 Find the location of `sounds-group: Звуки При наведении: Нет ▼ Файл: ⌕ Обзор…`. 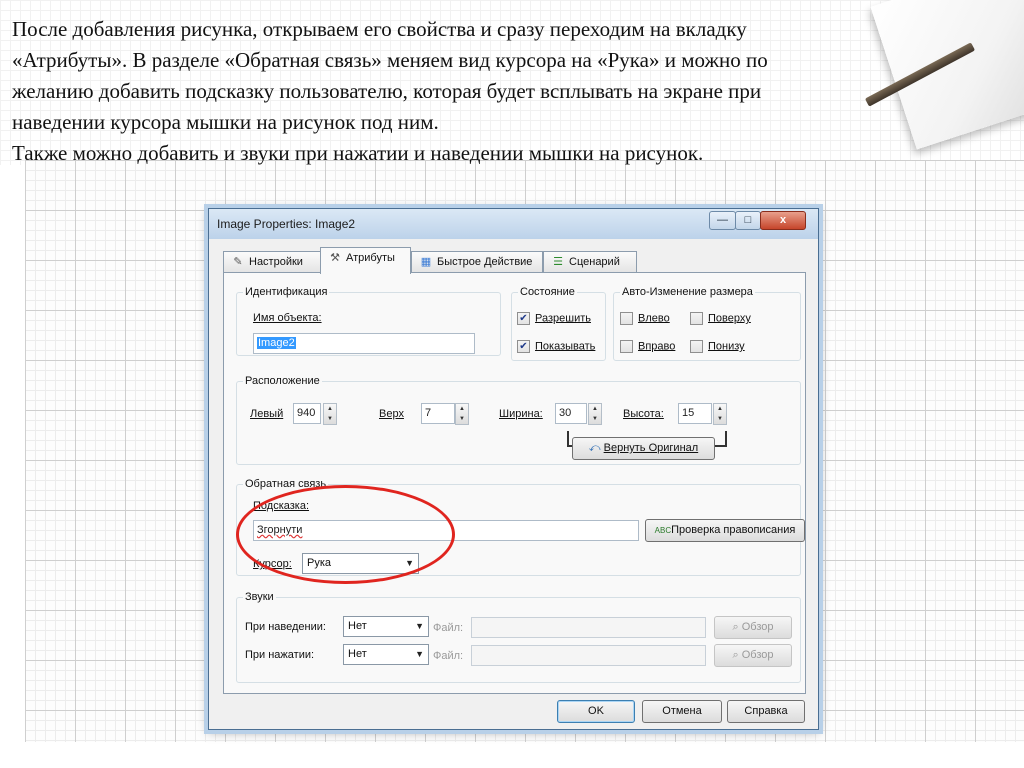

sounds-group: Звуки При наведении: Нет ▼ Файл: ⌕ Обзор… is located at coordinates (518, 637).